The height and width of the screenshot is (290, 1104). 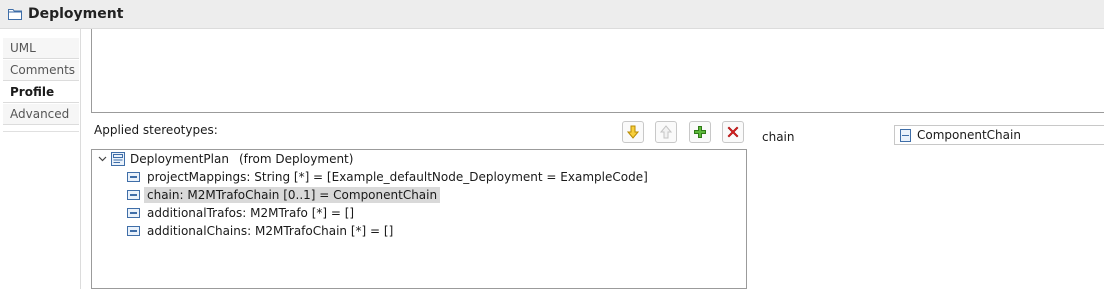 I want to click on arrow-down-icon, so click(x=633, y=132).